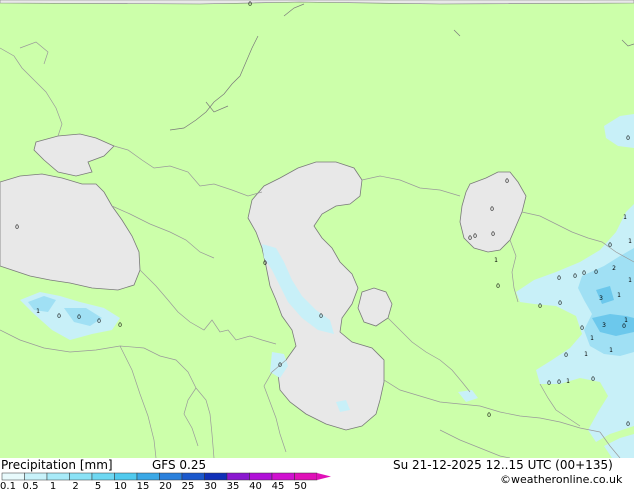 The width and height of the screenshot is (634, 490). Describe the element at coordinates (75, 485) in the screenshot. I see `scale-label: 2` at that location.